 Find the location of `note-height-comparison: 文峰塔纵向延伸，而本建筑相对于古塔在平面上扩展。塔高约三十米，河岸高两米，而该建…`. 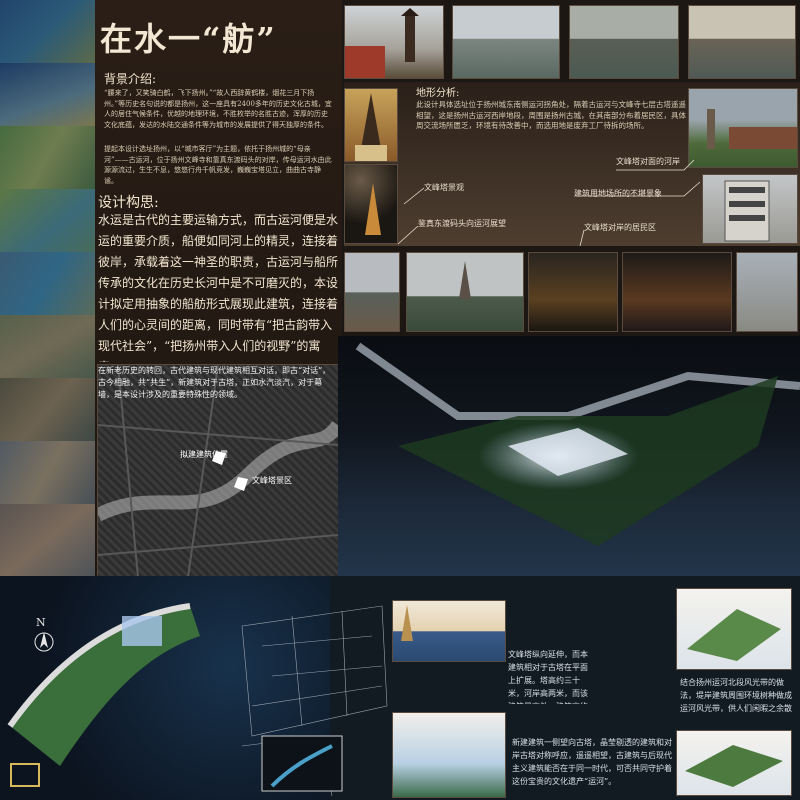

note-height-comparison: 文峰塔纵向延伸，而本建筑相对于古塔在平面上扩展。塔高约三十米，河岸高两米，而该建… is located at coordinates (548, 677).